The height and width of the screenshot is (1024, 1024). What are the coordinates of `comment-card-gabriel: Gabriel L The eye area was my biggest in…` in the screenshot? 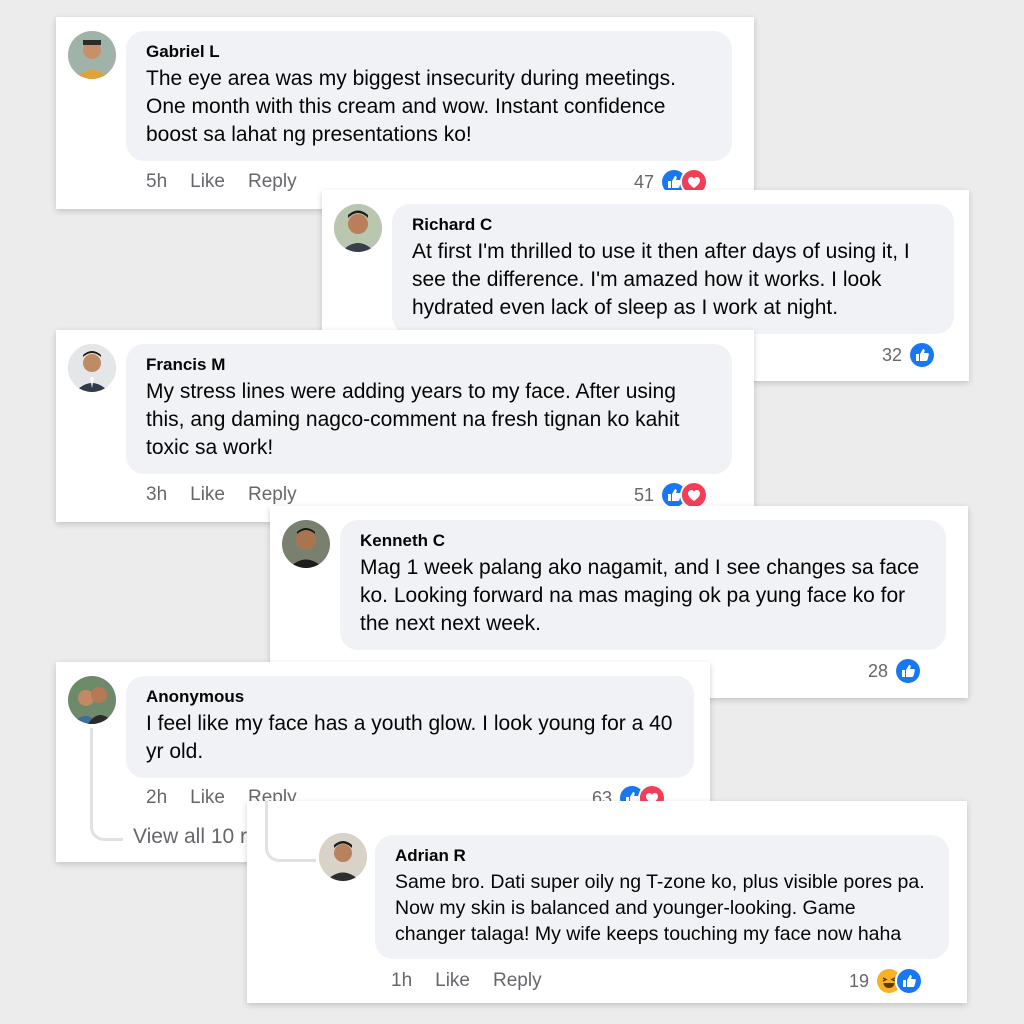 It's located at (405, 113).